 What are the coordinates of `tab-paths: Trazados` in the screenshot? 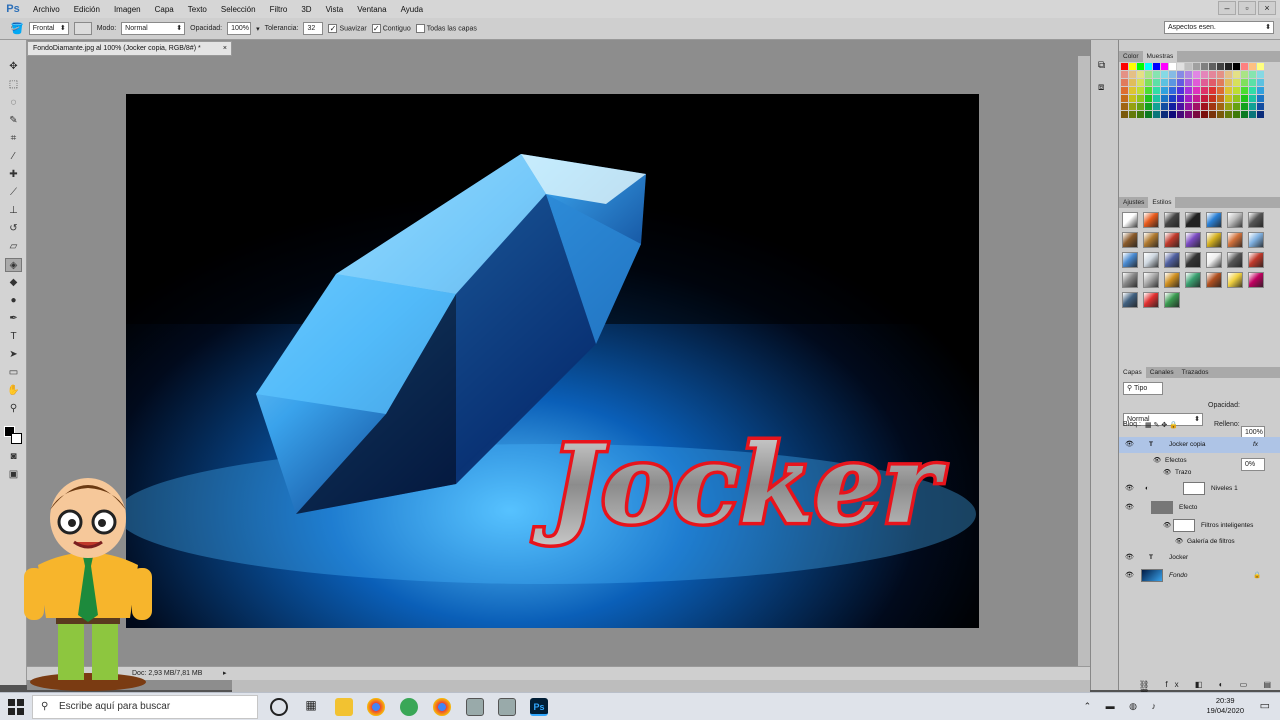 It's located at (1195, 372).